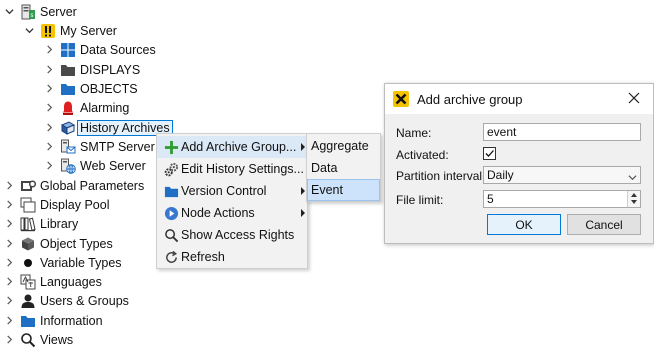  What do you see at coordinates (92, 185) in the screenshot?
I see `tree-item-label: Global Parameters` at bounding box center [92, 185].